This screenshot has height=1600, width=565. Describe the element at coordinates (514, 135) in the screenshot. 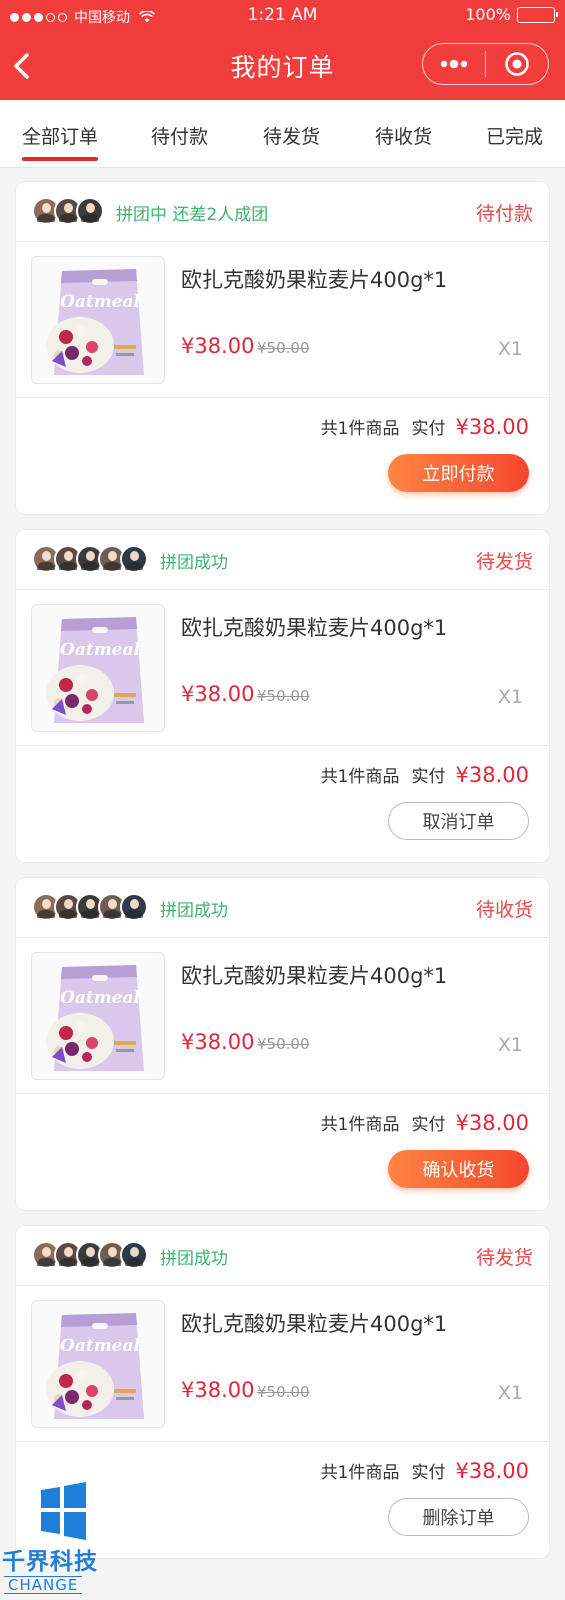

I see `tab-completed: 已完成` at that location.